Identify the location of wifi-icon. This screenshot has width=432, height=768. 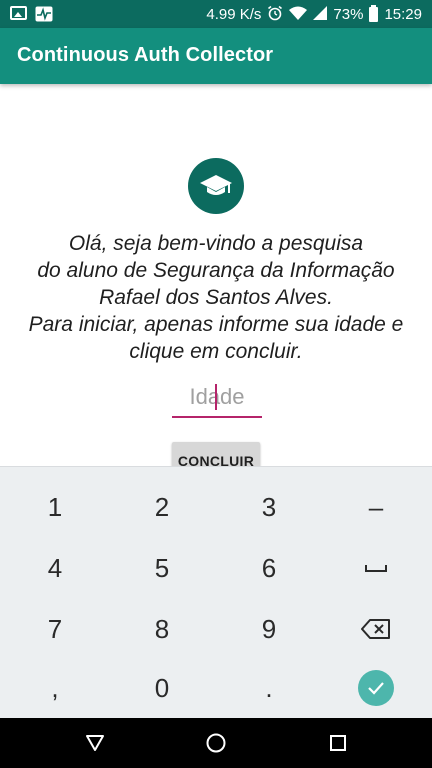
(298, 14).